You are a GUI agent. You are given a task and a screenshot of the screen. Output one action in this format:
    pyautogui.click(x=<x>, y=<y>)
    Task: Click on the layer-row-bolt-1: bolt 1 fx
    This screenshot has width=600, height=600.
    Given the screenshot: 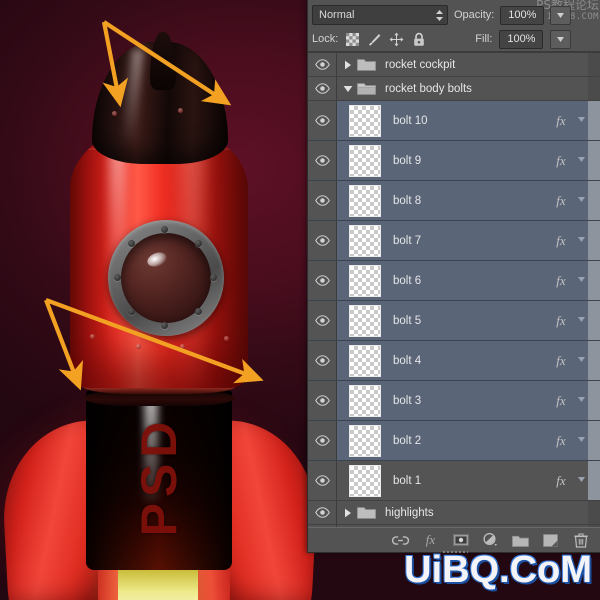 What is the action you would take?
    pyautogui.click(x=454, y=481)
    